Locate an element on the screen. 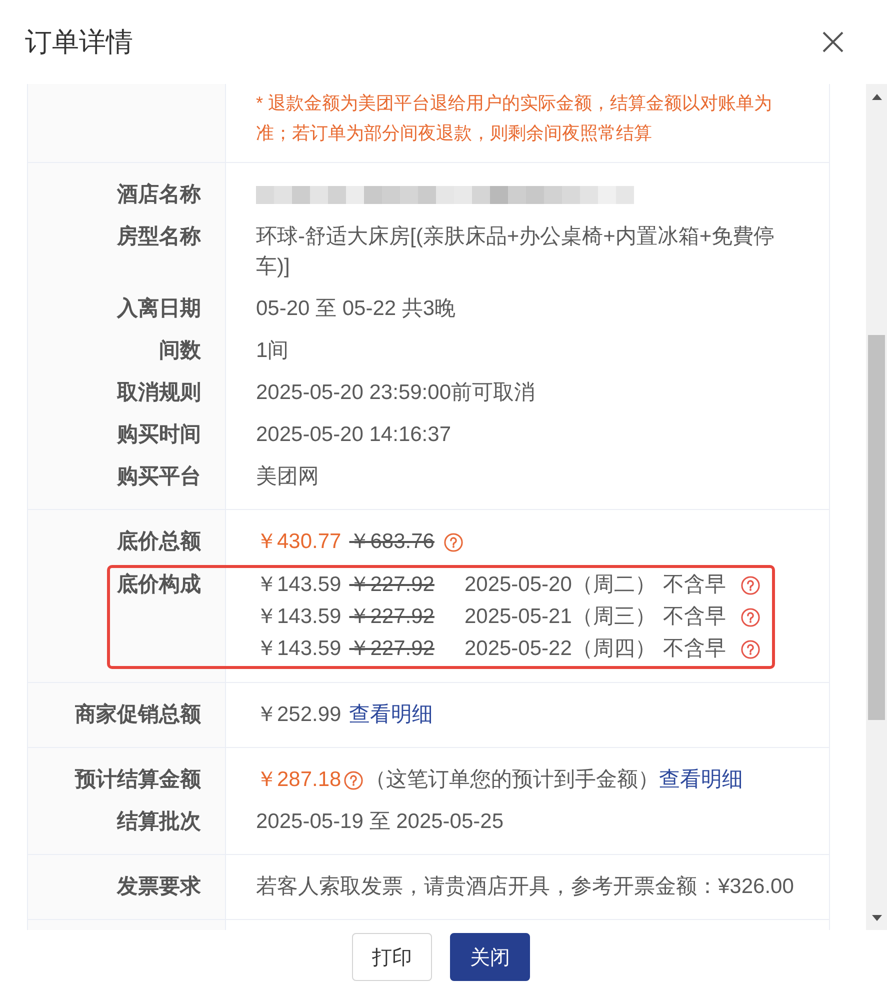 This screenshot has height=997, width=887. refund-note: * 退款金额为美团平台退给用户的实际金额，结算金额以对账单为准；若订单为部分间夜退款，则剩余间夜照常结算 is located at coordinates (515, 118).